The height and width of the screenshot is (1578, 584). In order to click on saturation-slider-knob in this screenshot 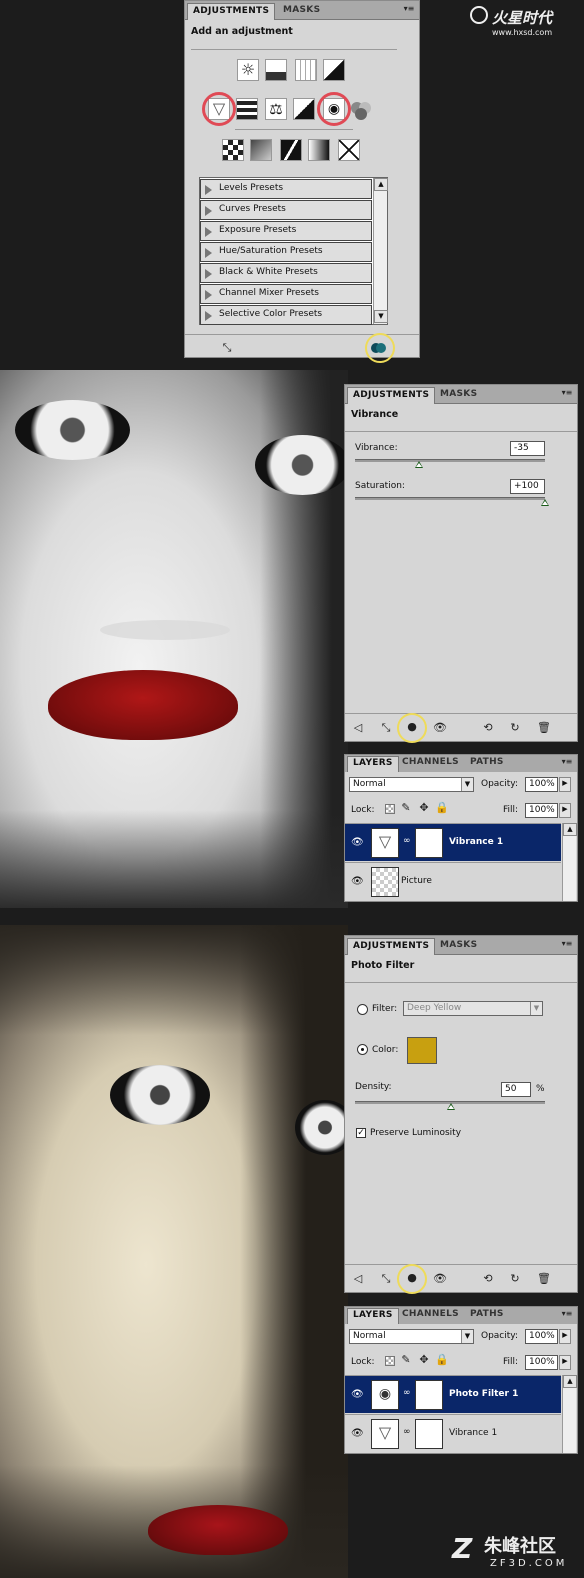, I will do `click(545, 502)`.